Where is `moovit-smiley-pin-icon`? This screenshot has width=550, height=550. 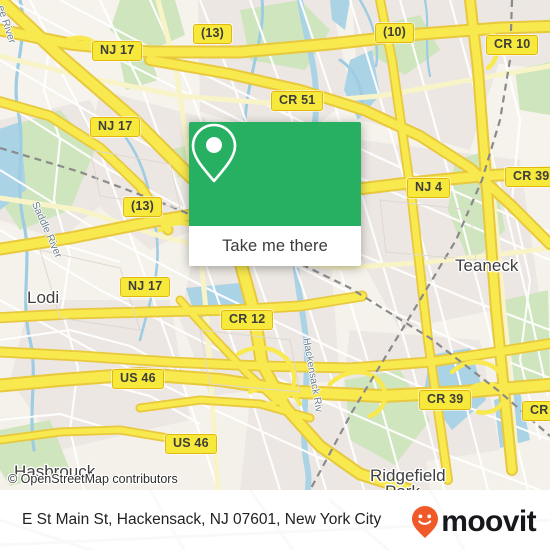
moovit-smiley-pin-icon is located at coordinates (425, 522).